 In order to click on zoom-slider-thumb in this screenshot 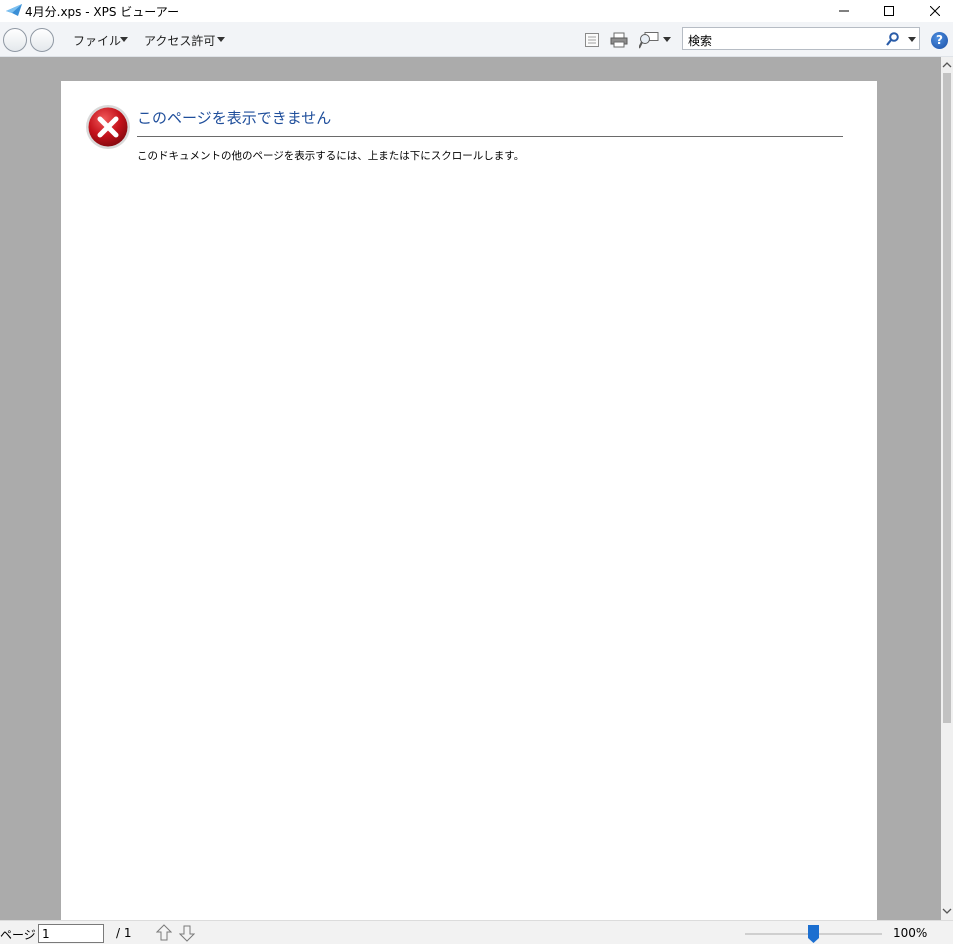, I will do `click(813, 934)`.